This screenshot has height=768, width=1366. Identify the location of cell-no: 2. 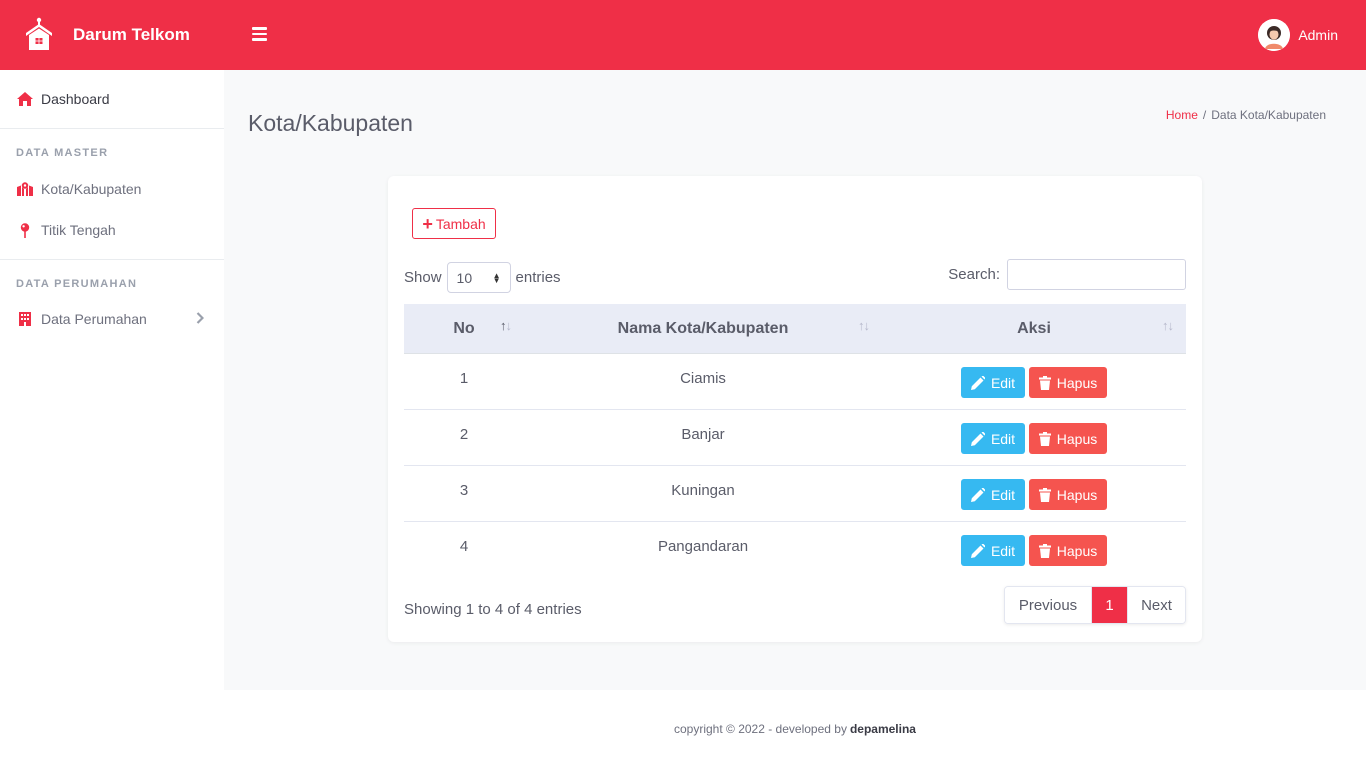
(464, 434).